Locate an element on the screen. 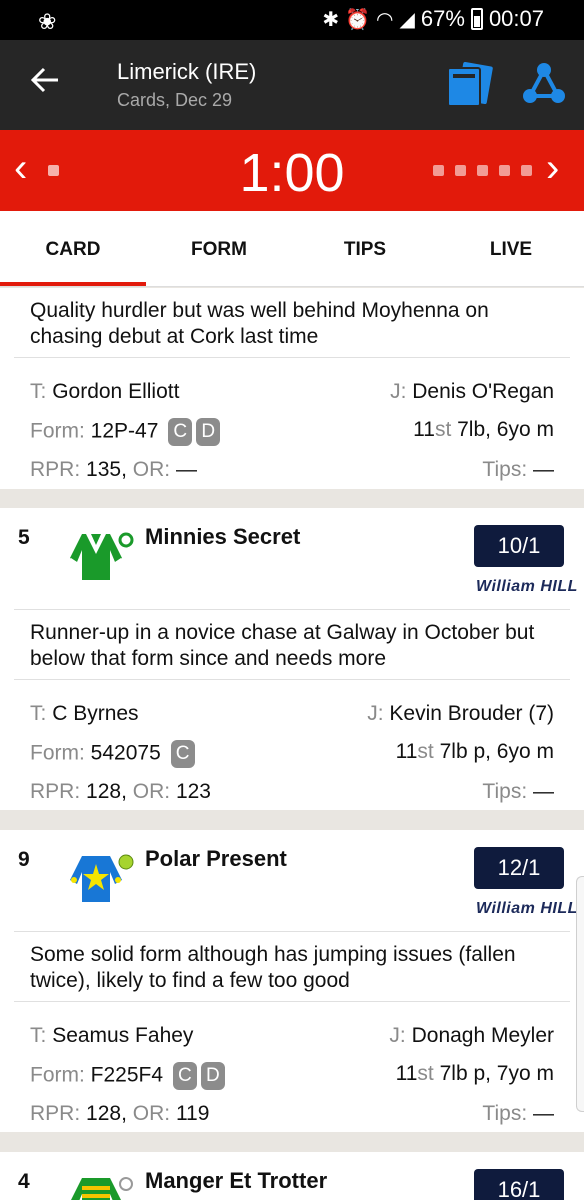  jockey-name: Denis O'Regan is located at coordinates (483, 391).